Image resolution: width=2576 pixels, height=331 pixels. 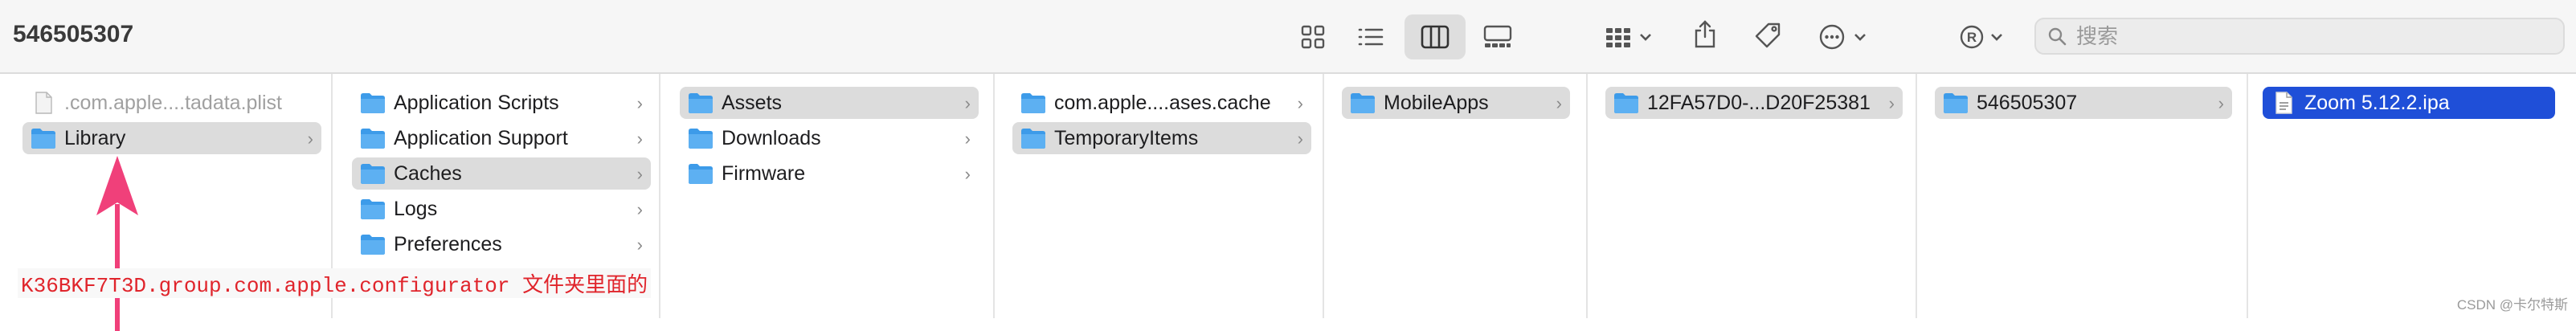 What do you see at coordinates (764, 173) in the screenshot?
I see `folder-label: Firmware` at bounding box center [764, 173].